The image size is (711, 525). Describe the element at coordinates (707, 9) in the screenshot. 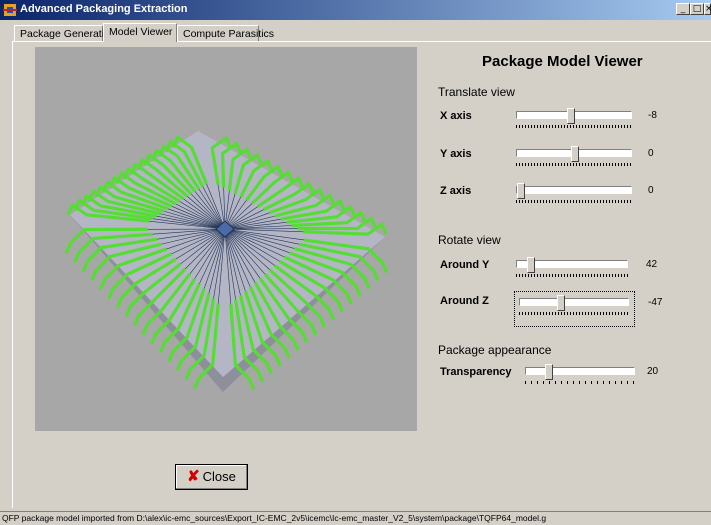

I see `close-window-button: ×` at that location.